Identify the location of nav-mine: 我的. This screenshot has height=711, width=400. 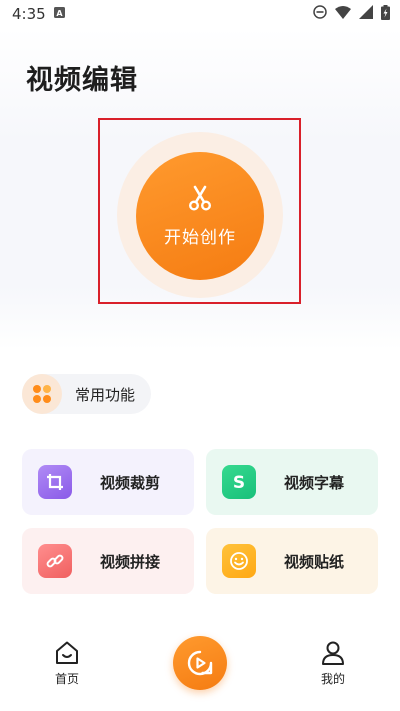
(333, 663).